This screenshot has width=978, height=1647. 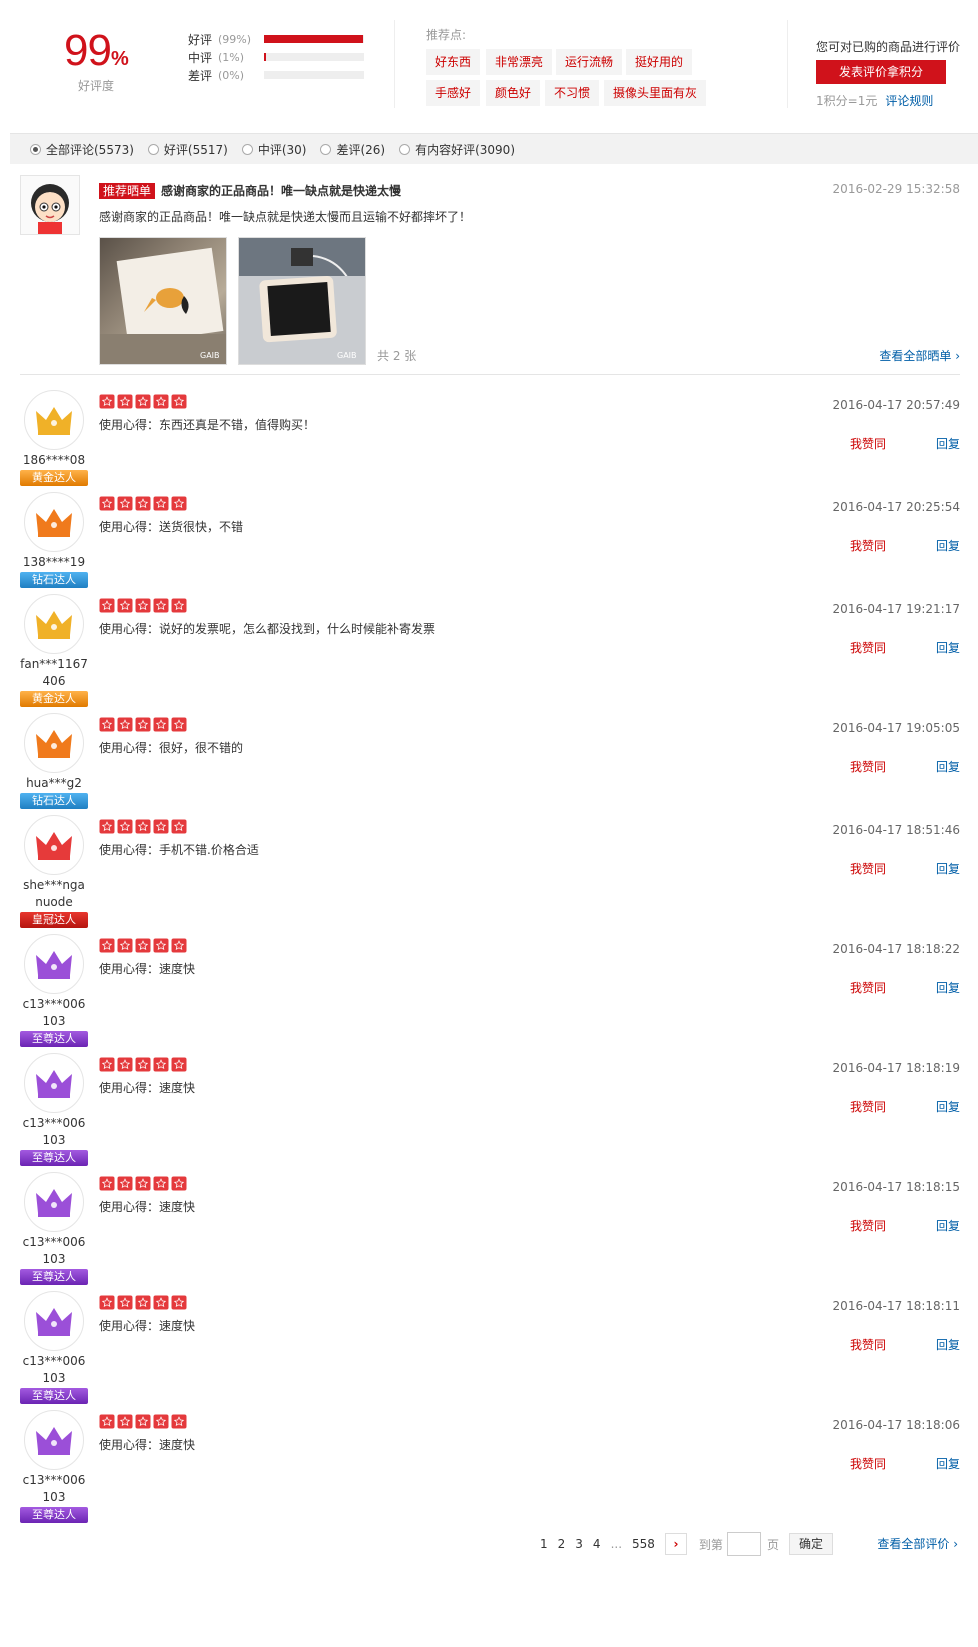 What do you see at coordinates (519, 62) in the screenshot?
I see `tag: 非常漂亮` at bounding box center [519, 62].